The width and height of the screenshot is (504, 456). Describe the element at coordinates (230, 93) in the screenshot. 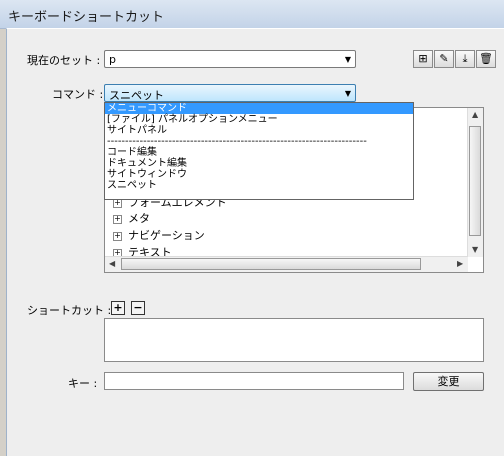

I see `command-select: スニペット ▼` at that location.